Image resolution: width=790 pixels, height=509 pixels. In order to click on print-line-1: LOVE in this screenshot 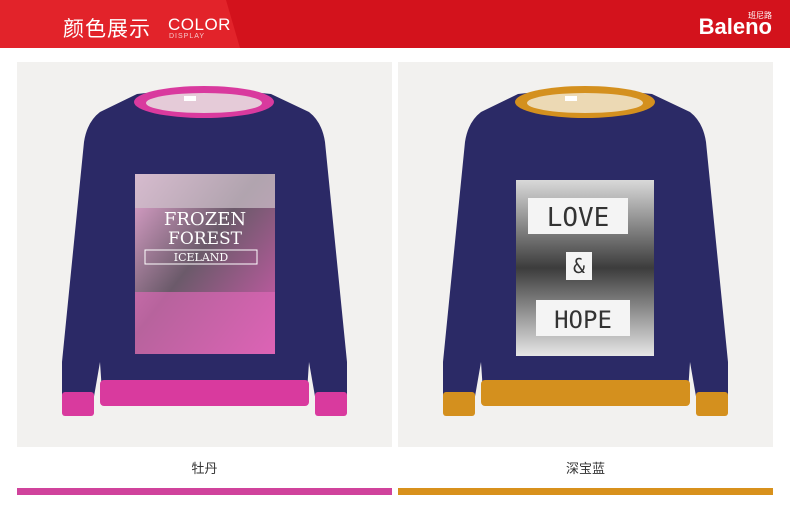, I will do `click(578, 218)`.